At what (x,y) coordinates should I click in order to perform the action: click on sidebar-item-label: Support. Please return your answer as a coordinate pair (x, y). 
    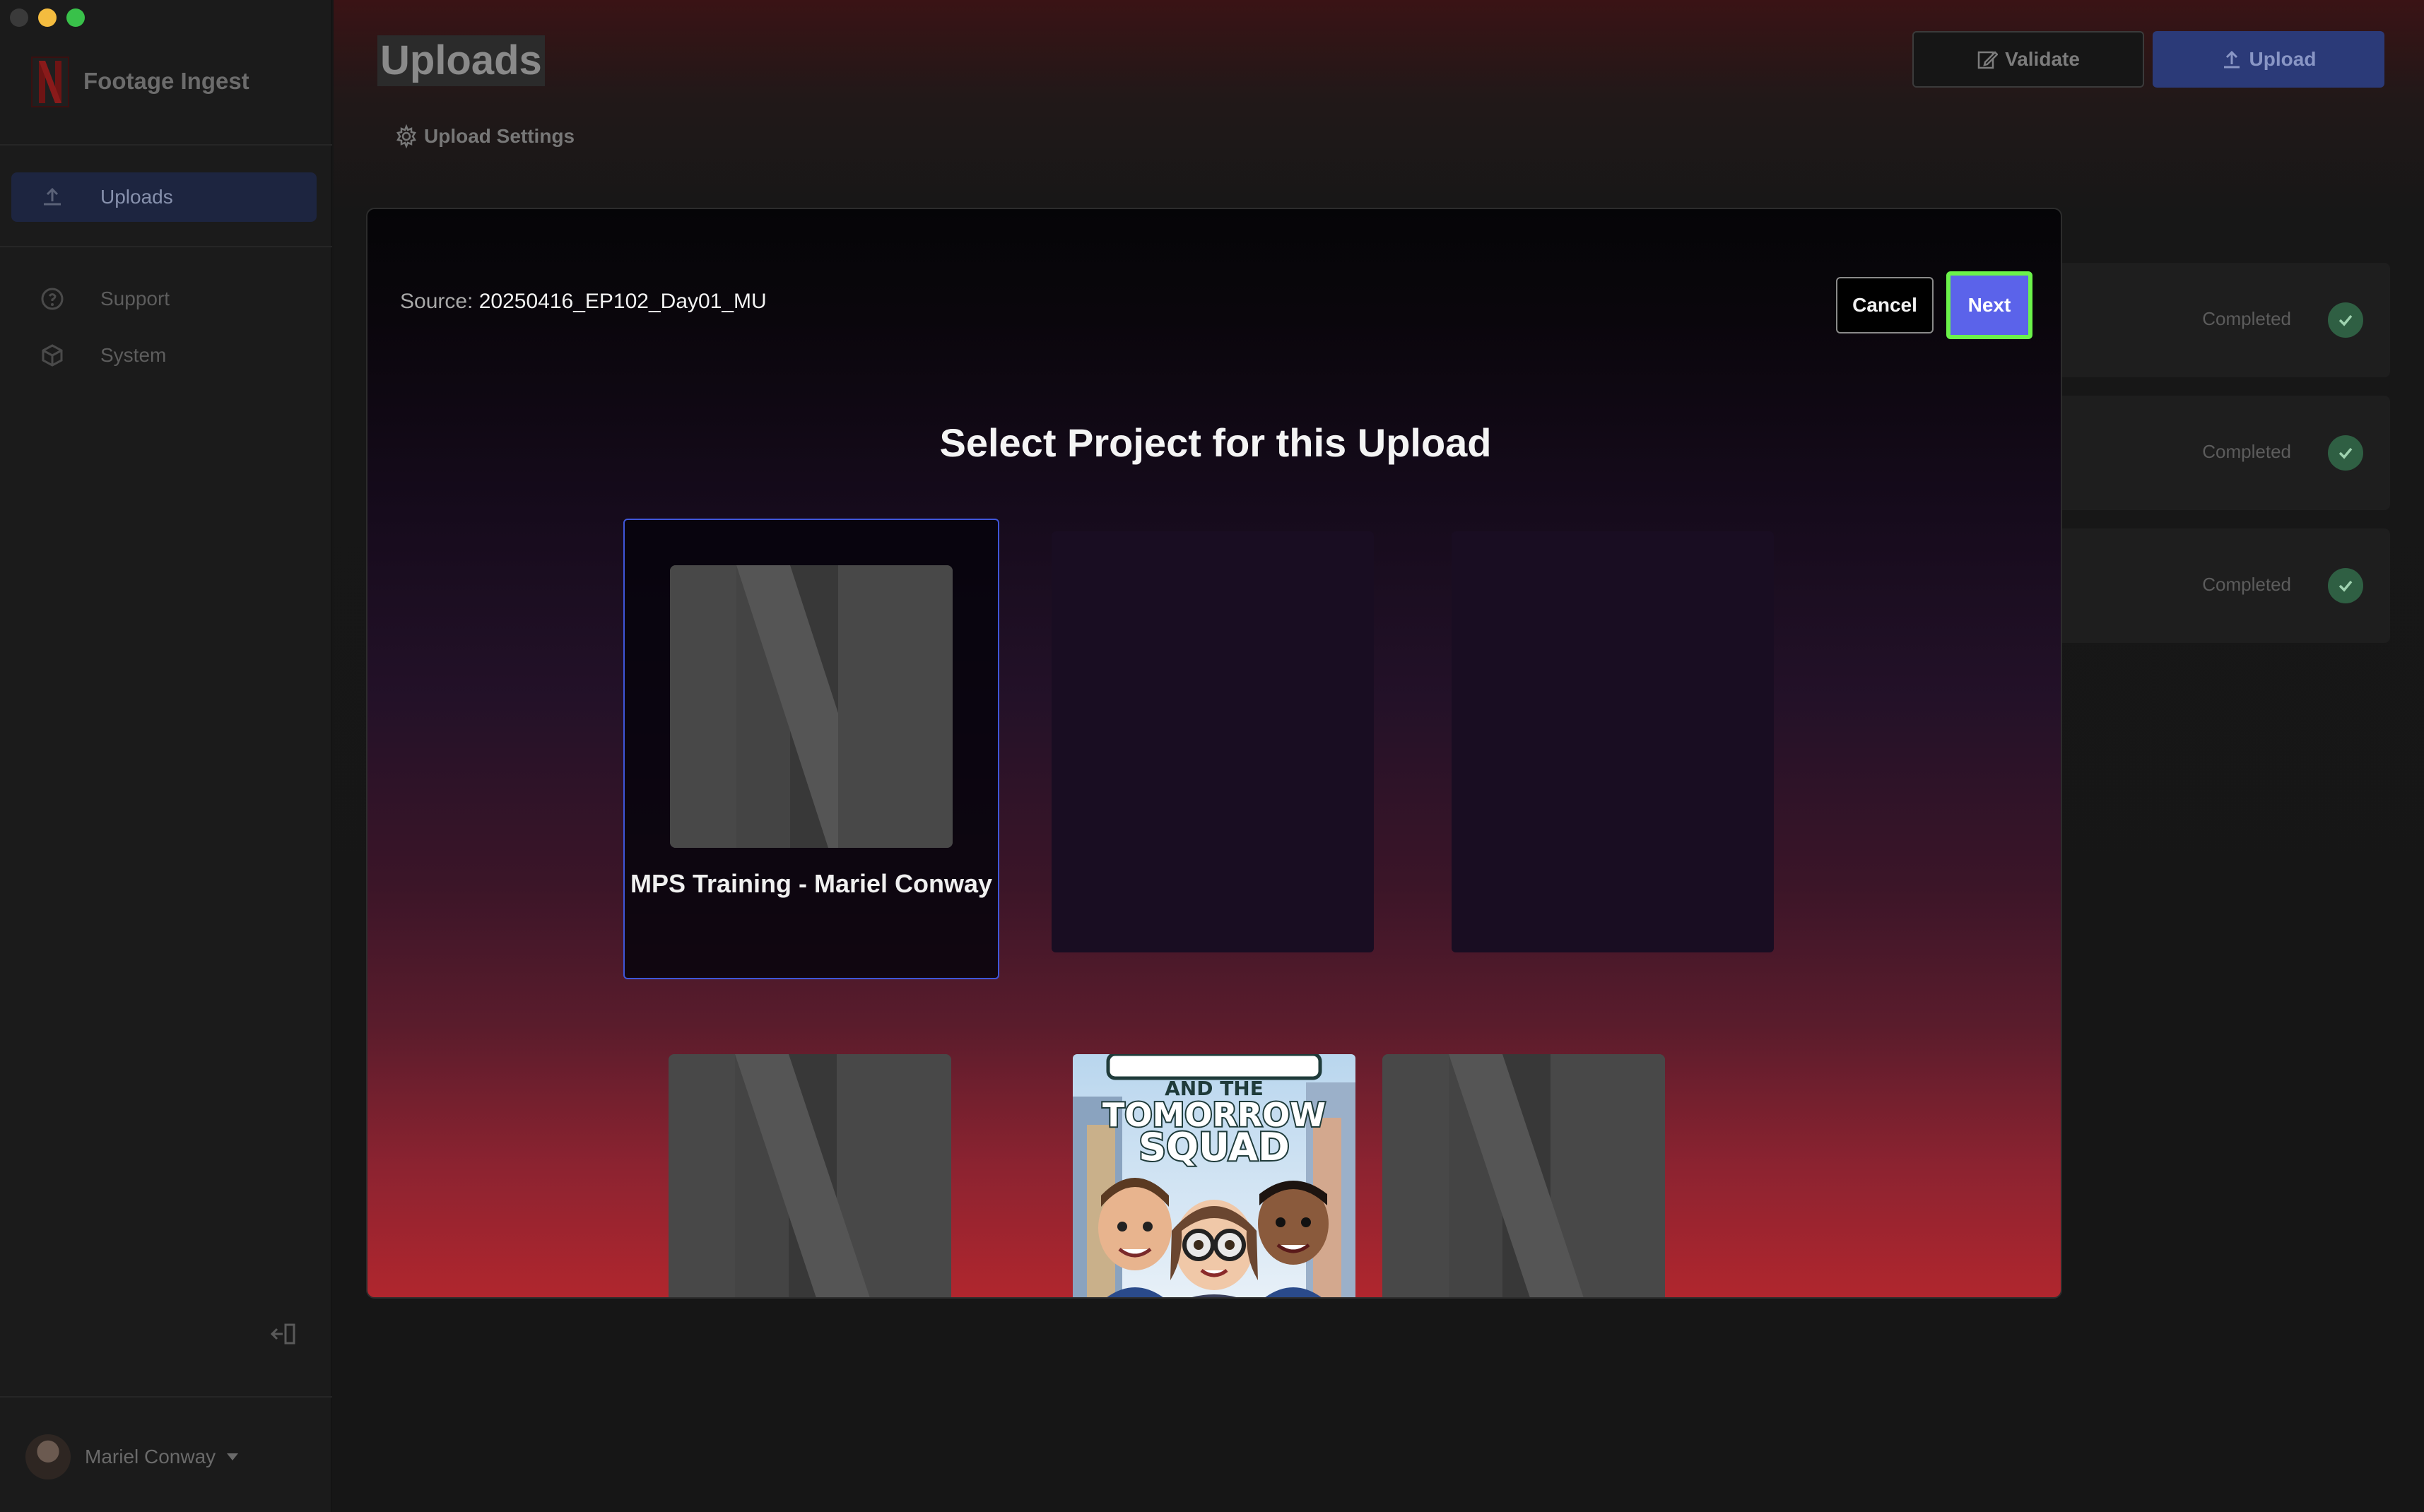
    Looking at the image, I should click on (135, 298).